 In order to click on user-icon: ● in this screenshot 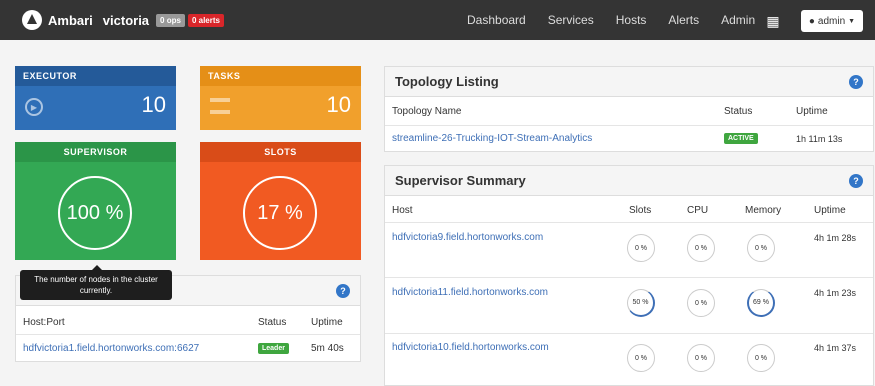, I will do `click(811, 21)`.